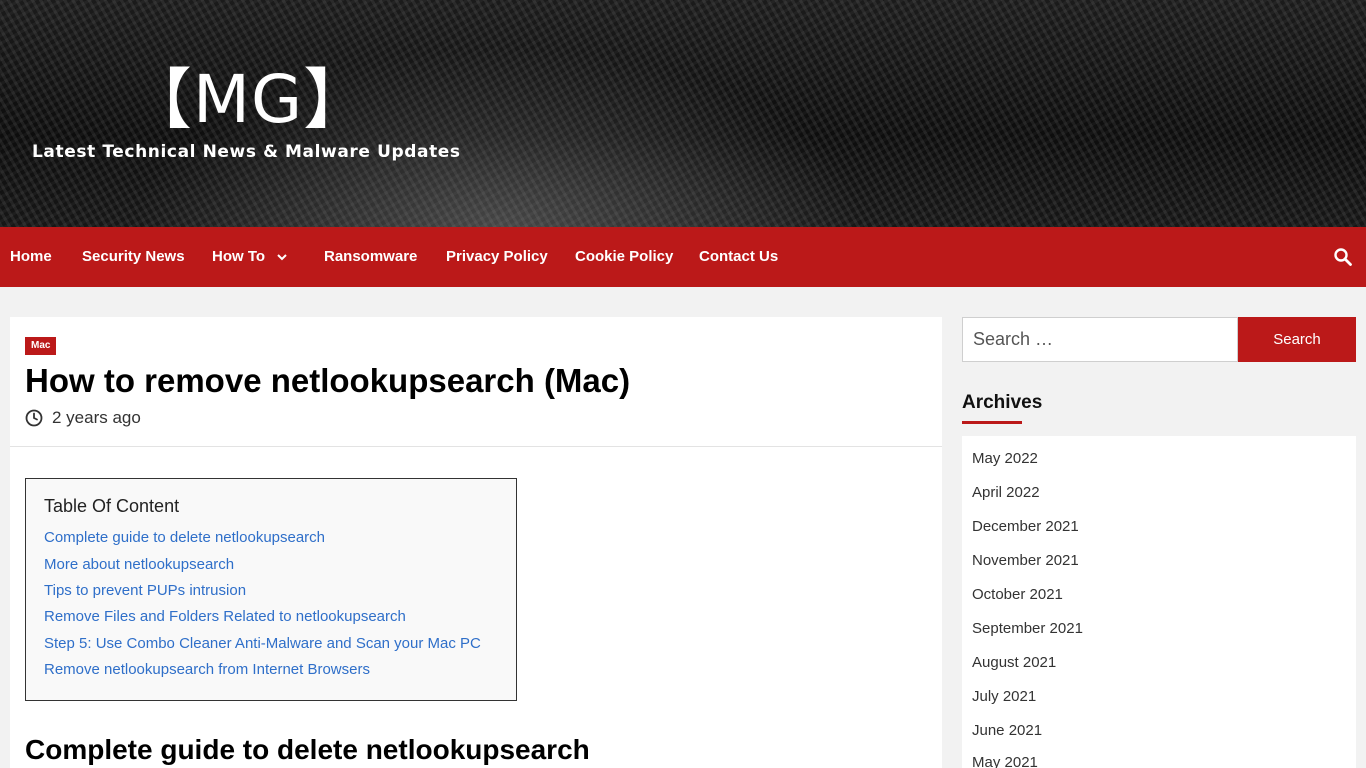 Image resolution: width=1366 pixels, height=768 pixels. What do you see at coordinates (1027, 628) in the screenshot?
I see `archive-link: September 2021` at bounding box center [1027, 628].